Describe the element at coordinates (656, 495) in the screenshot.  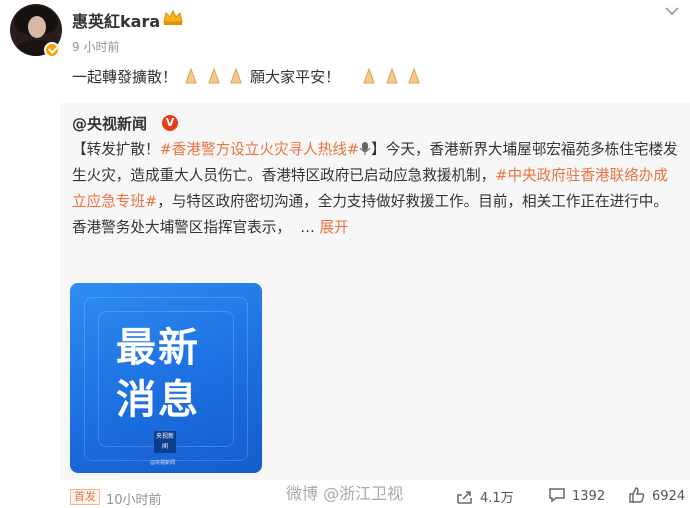
I see `like-button: 6924` at that location.